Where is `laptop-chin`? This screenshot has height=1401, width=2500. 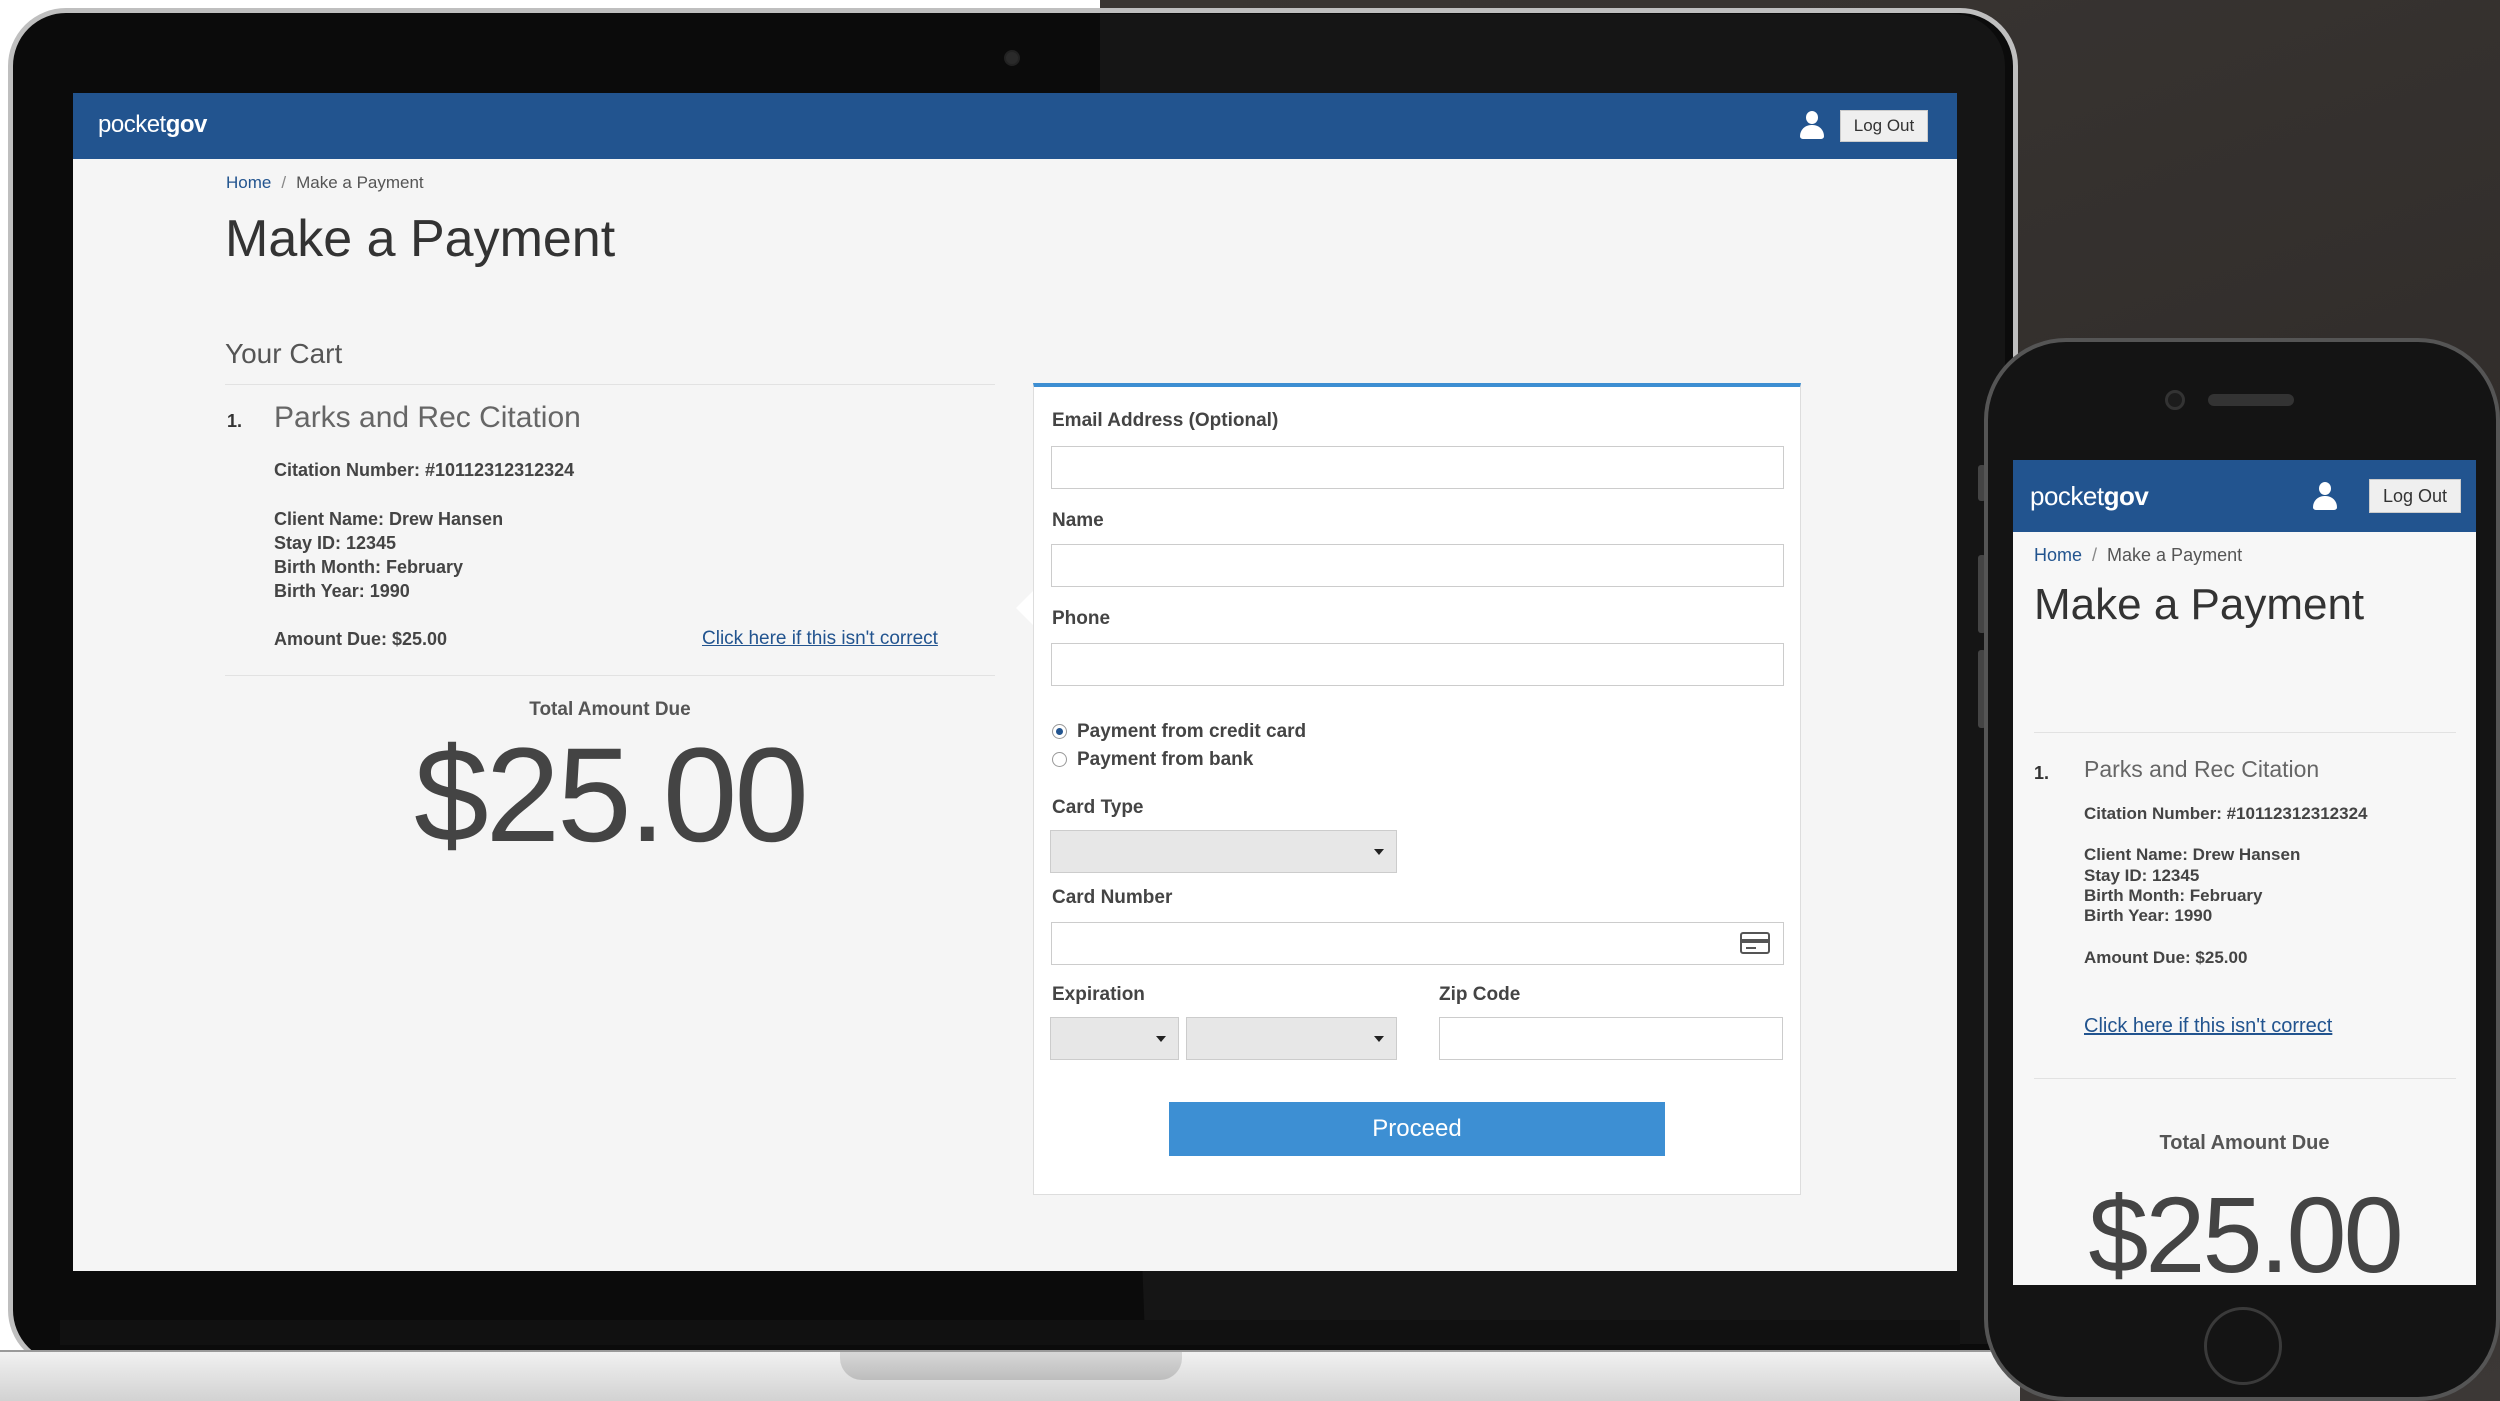
laptop-chin is located at coordinates (1010, 1332).